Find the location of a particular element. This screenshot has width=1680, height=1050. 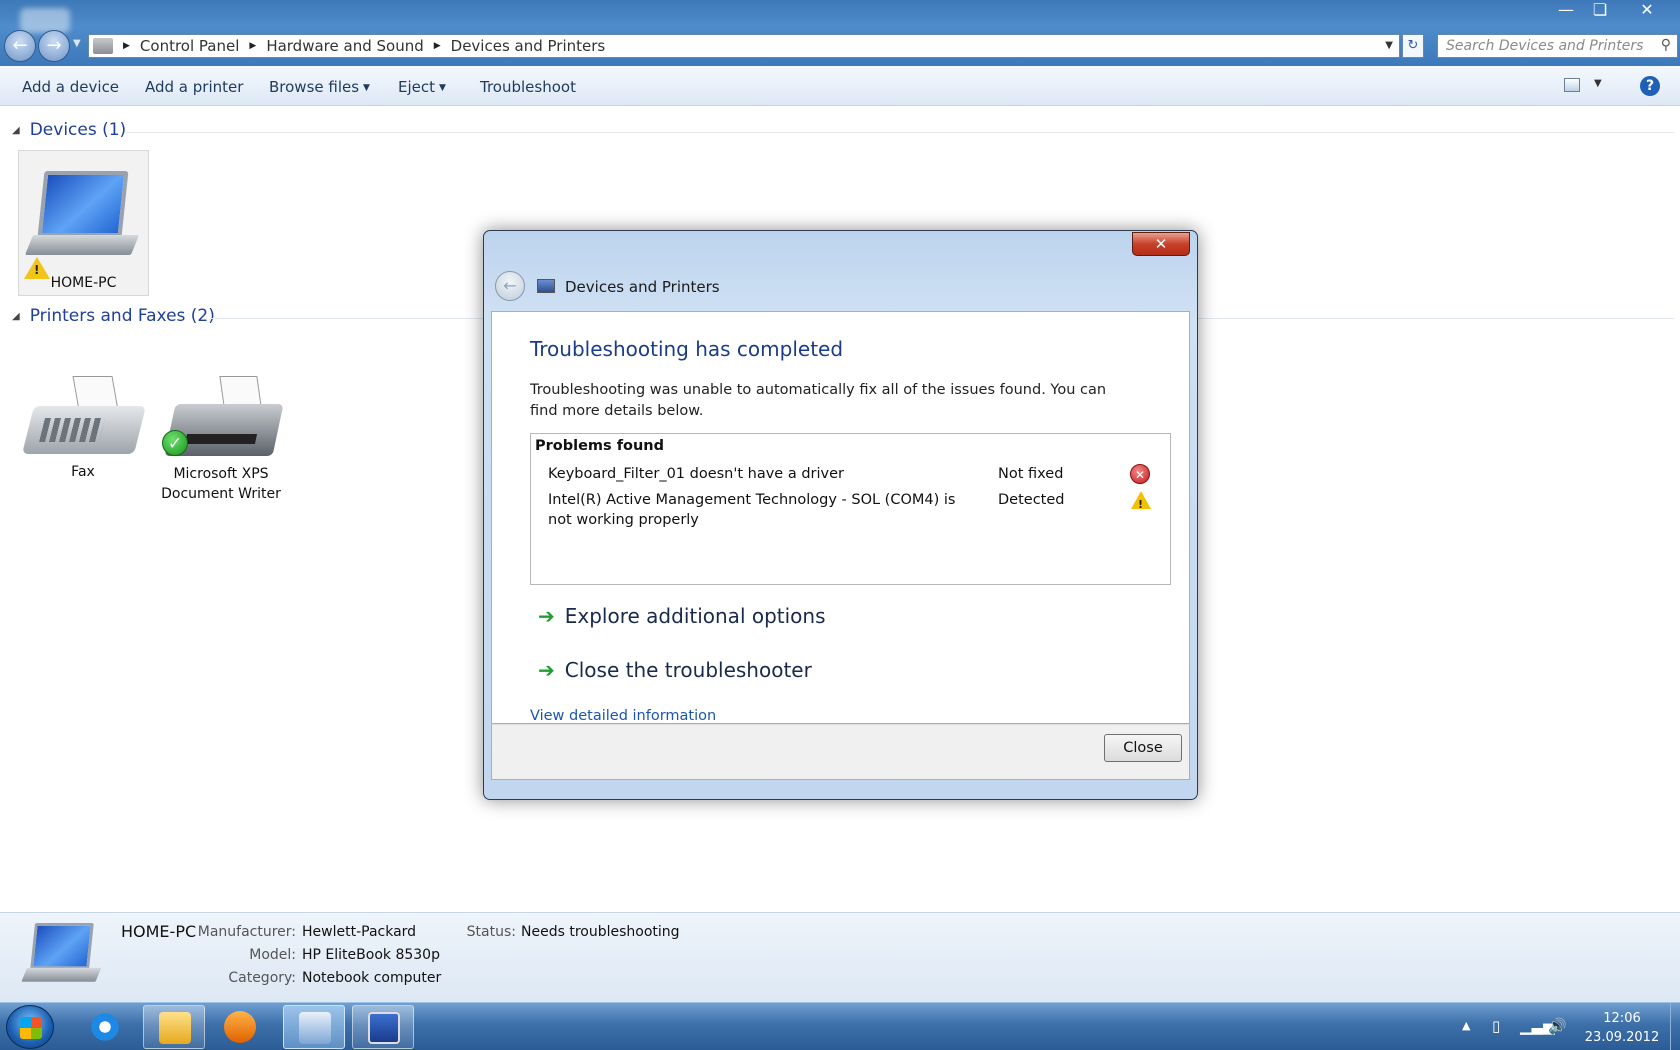

model-label: Model: is located at coordinates (272, 955).